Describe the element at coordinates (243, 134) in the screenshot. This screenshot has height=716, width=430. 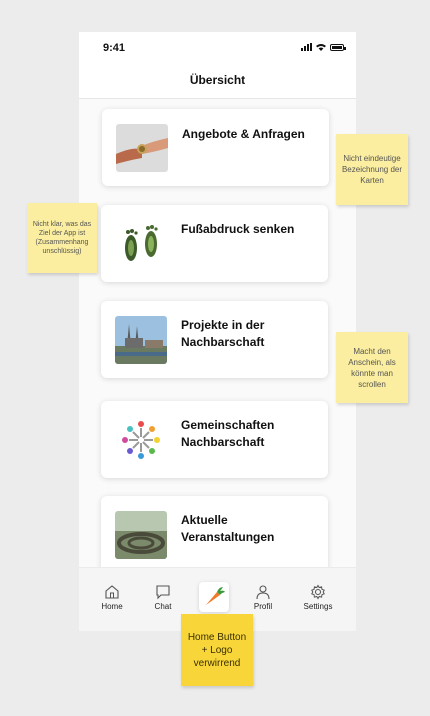
I see `card-label: Angebote & Anfragen` at that location.